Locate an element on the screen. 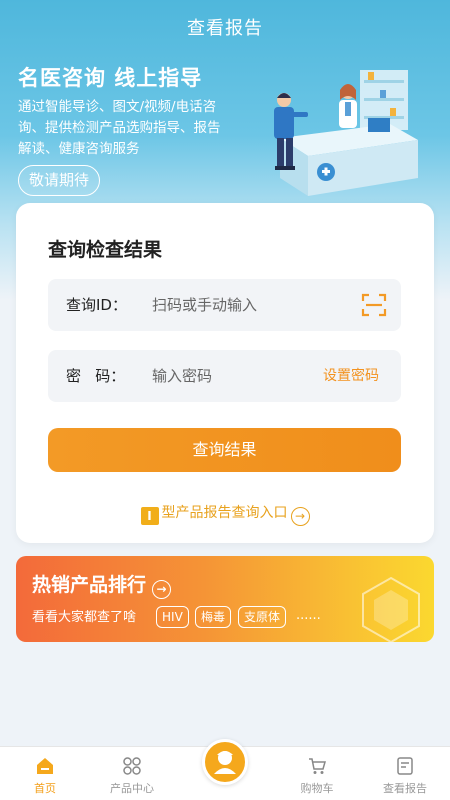 Image resolution: width=450 pixels, height=800 pixels. tag-syphilis: 梅毒 is located at coordinates (213, 617).